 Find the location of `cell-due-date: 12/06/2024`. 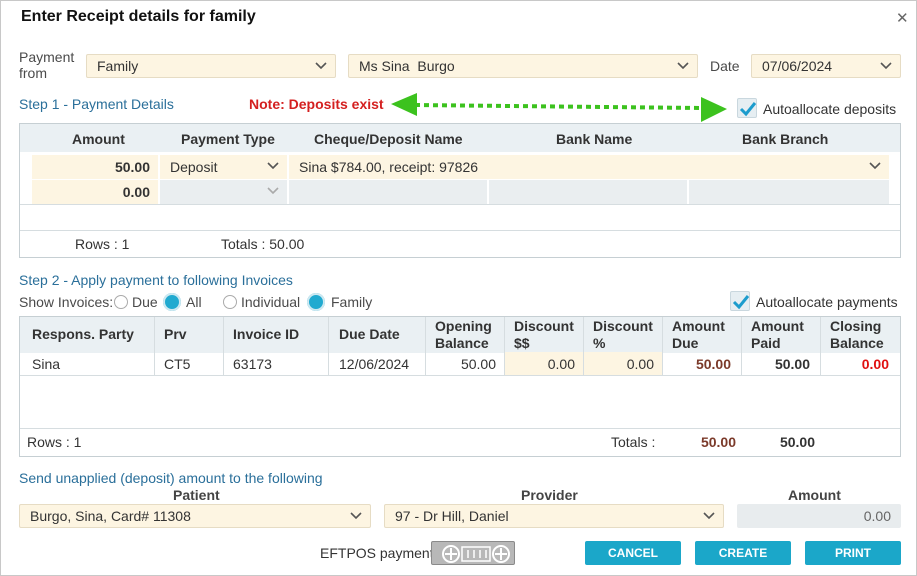

cell-due-date: 12/06/2024 is located at coordinates (374, 364).